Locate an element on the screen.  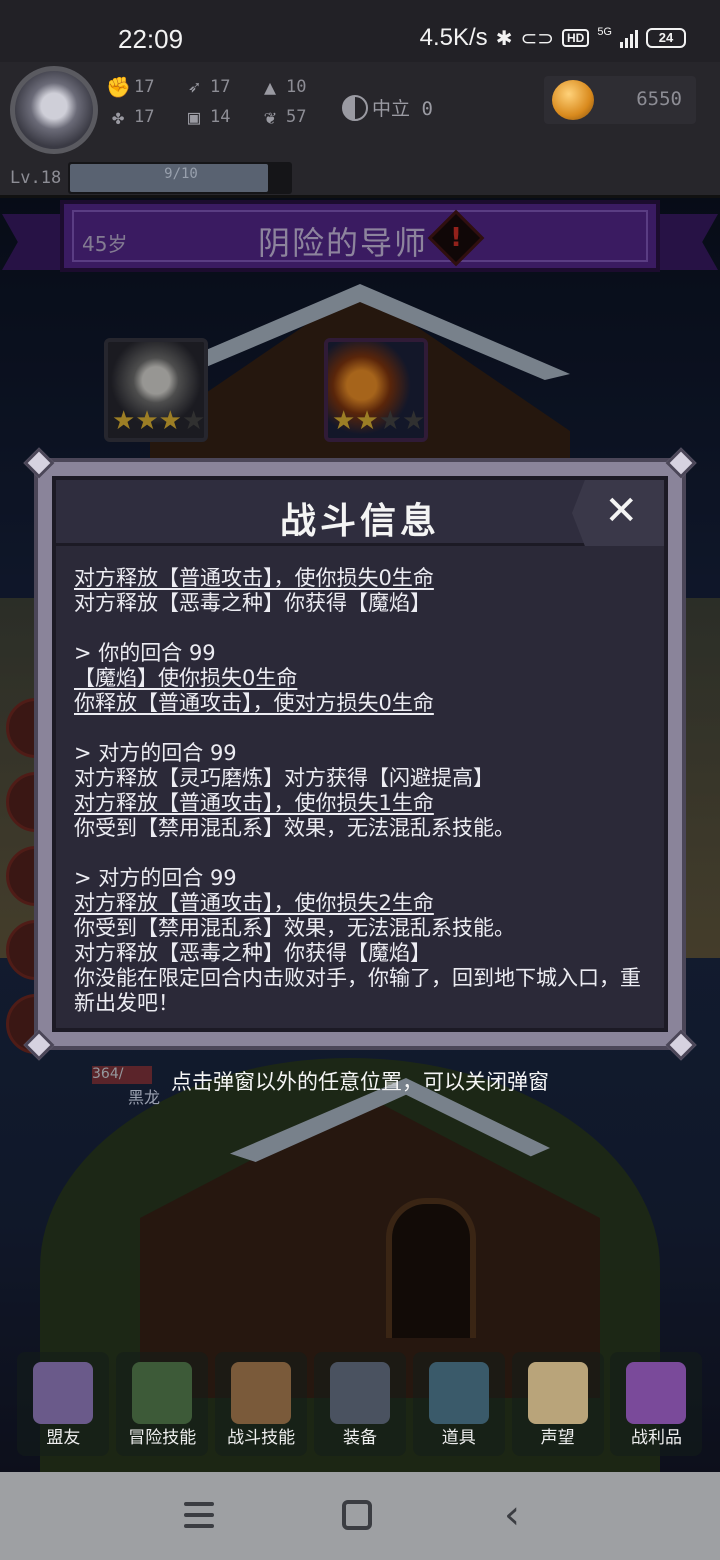
bottom-menu: 盟友 冒险技能 战斗技能 装备 道具 声望 战利品 is located at coordinates (360, 1412).